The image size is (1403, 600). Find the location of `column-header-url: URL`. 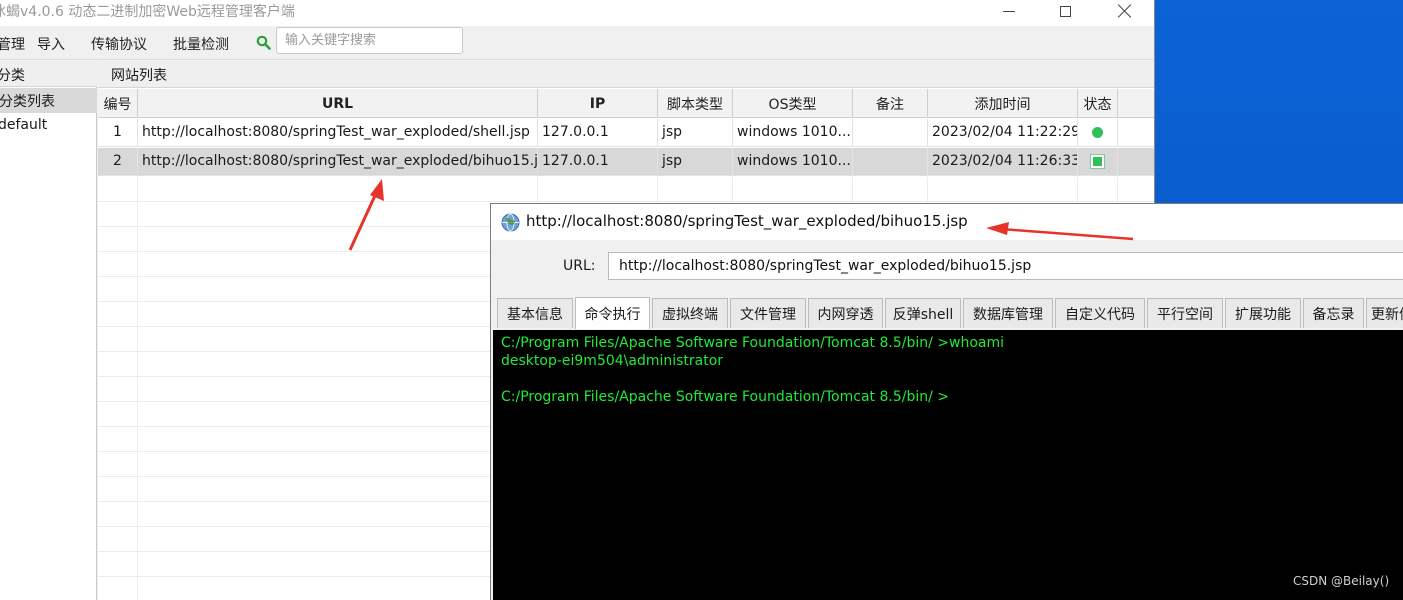

column-header-url: URL is located at coordinates (338, 103).